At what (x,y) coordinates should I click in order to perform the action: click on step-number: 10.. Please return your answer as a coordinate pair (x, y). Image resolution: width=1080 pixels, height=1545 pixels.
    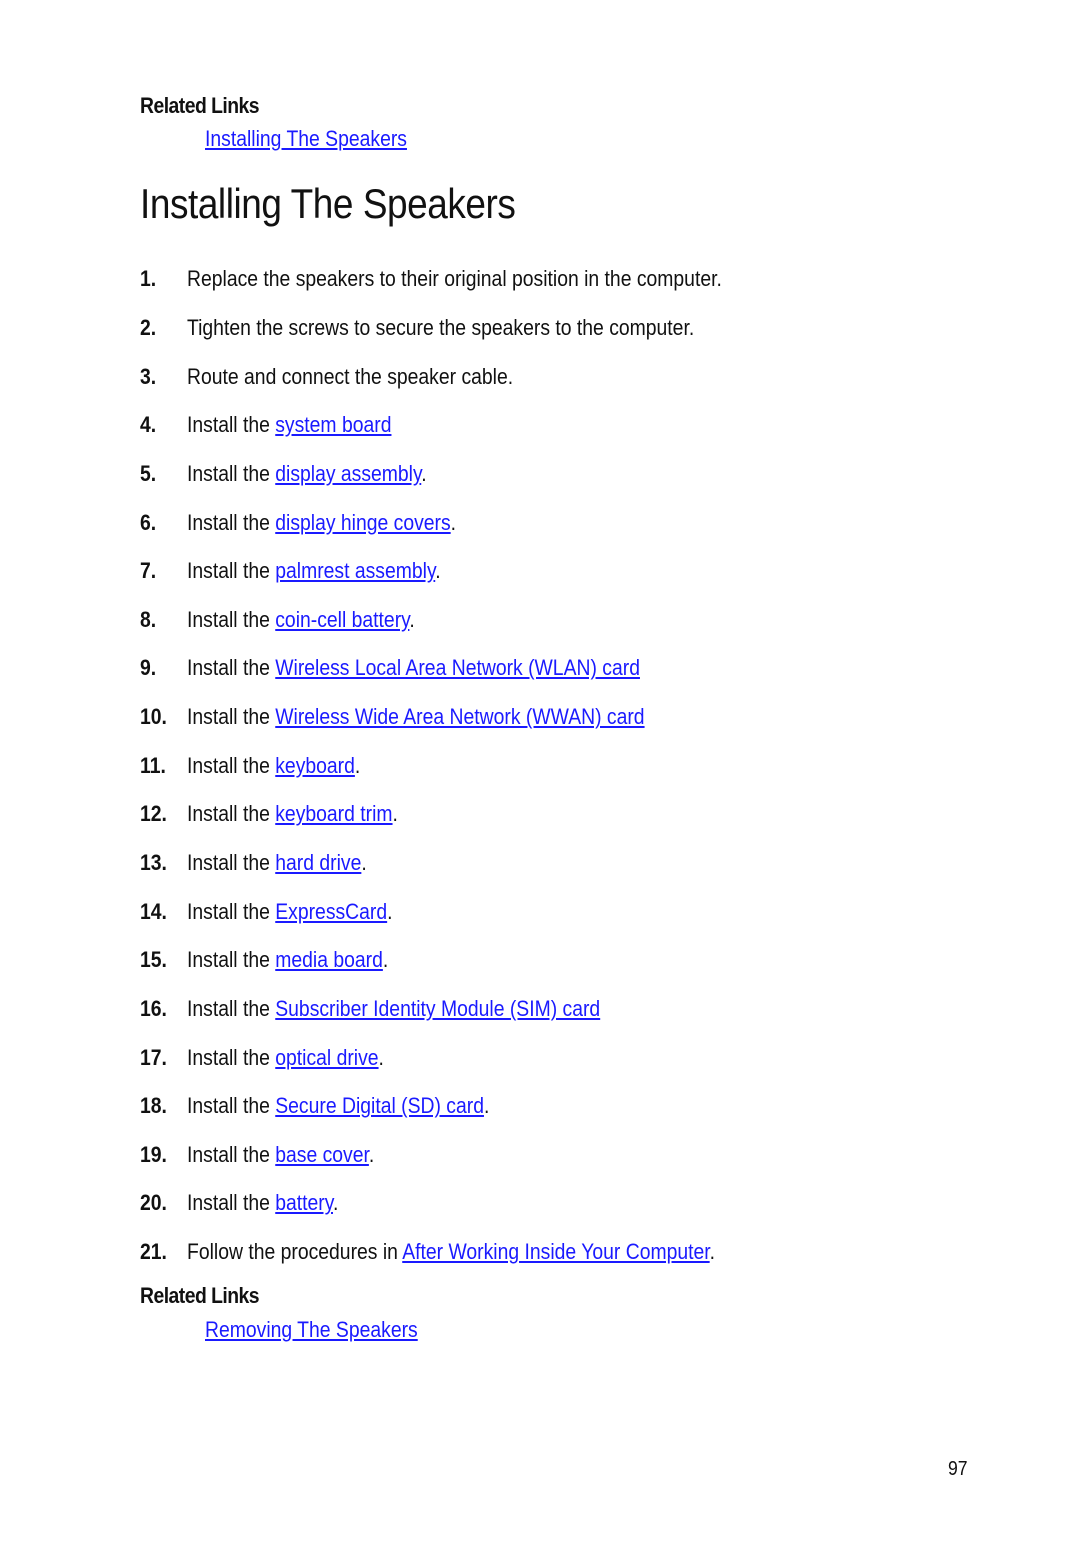
    Looking at the image, I should click on (153, 717).